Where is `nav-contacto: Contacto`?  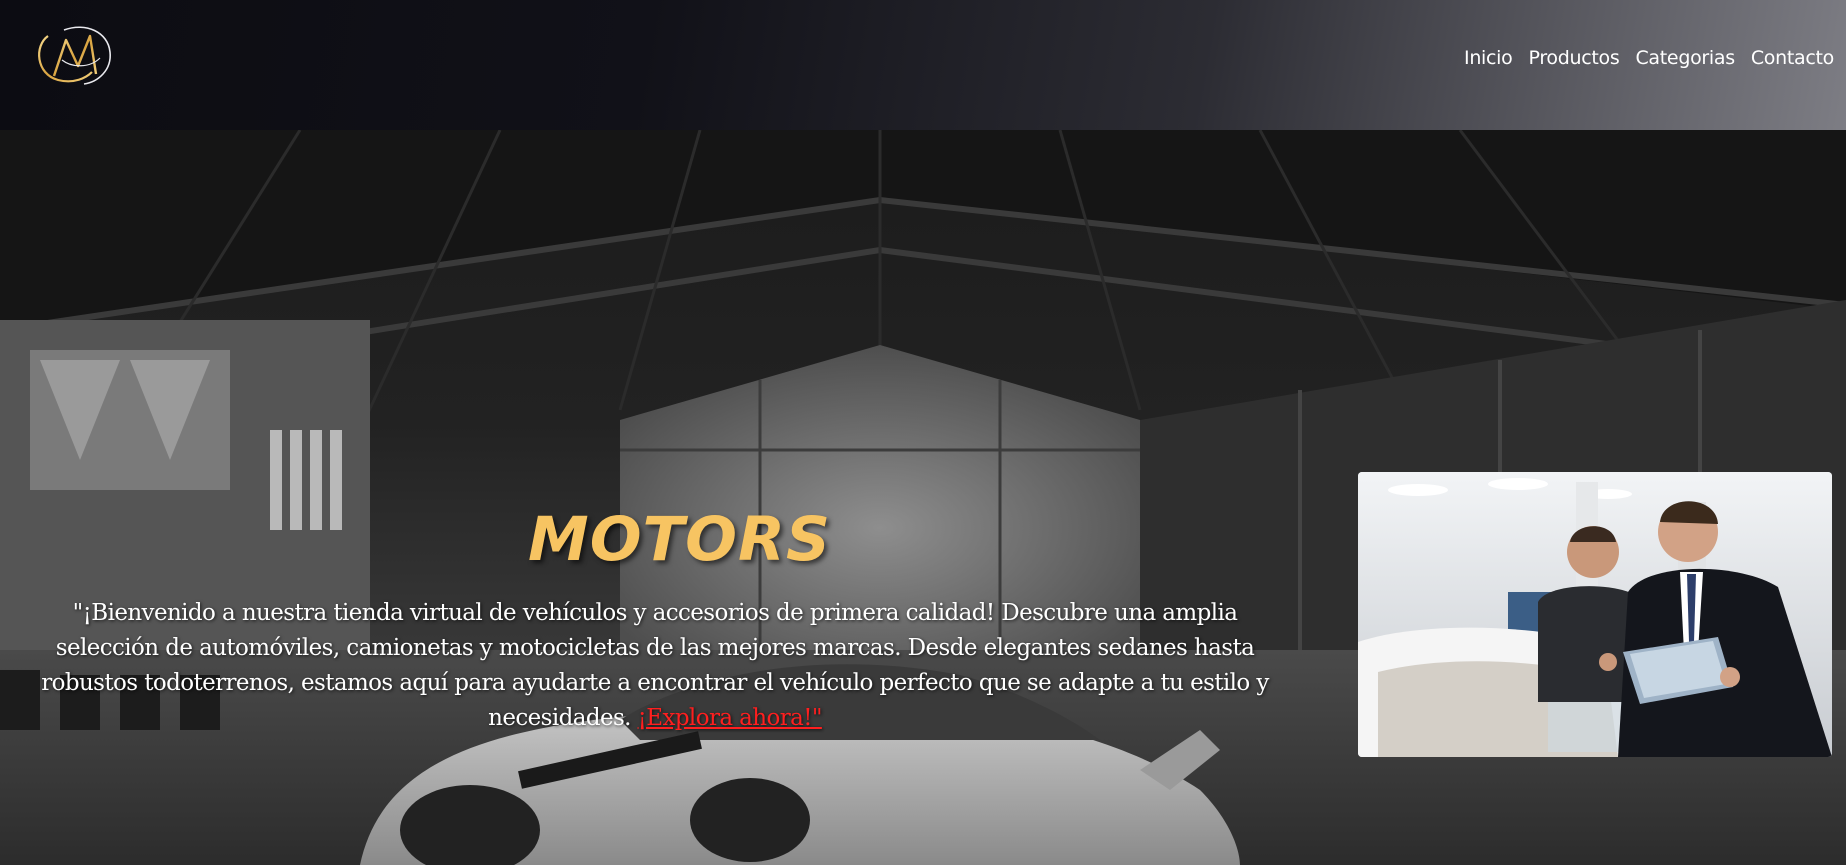
nav-contacto: Contacto is located at coordinates (1792, 58).